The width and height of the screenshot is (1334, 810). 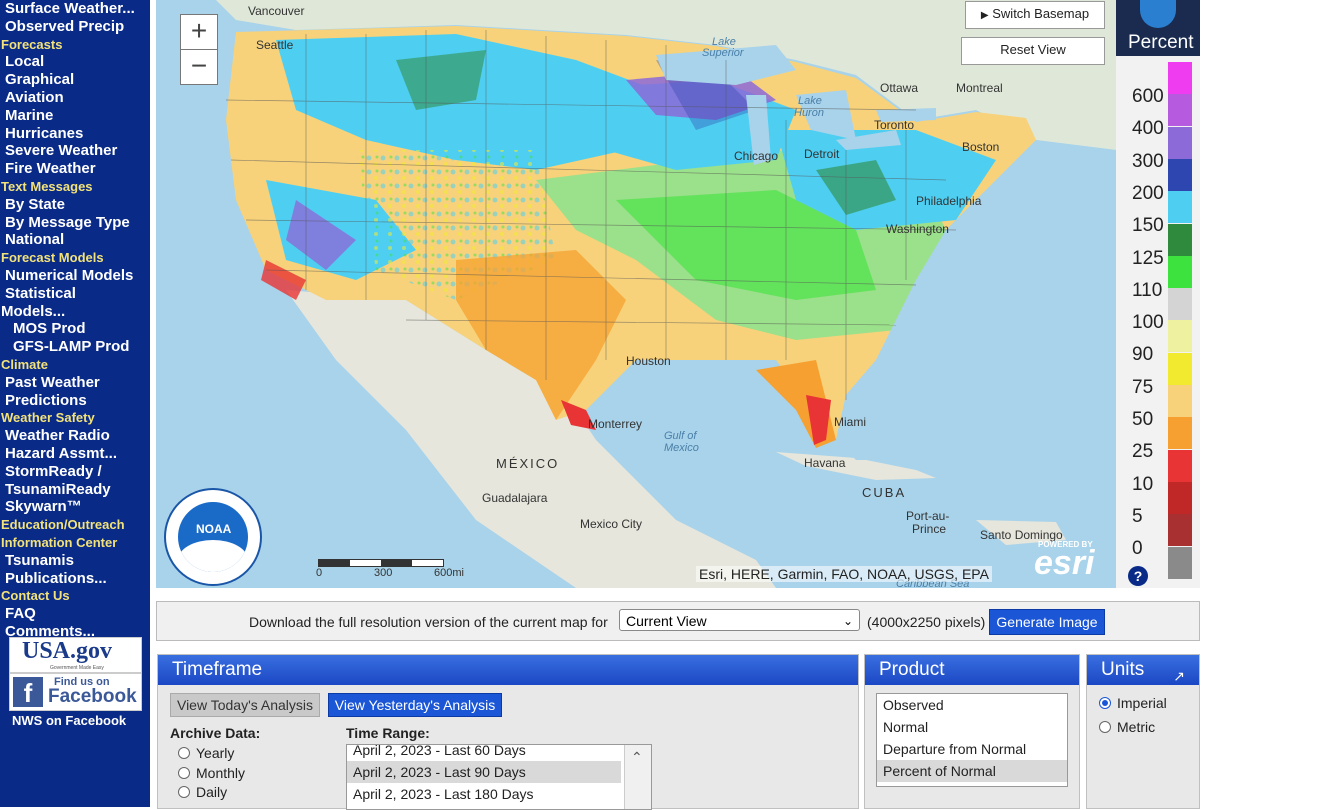 I want to click on map-label-port-au-prince-2: Prince, so click(x=929, y=529).